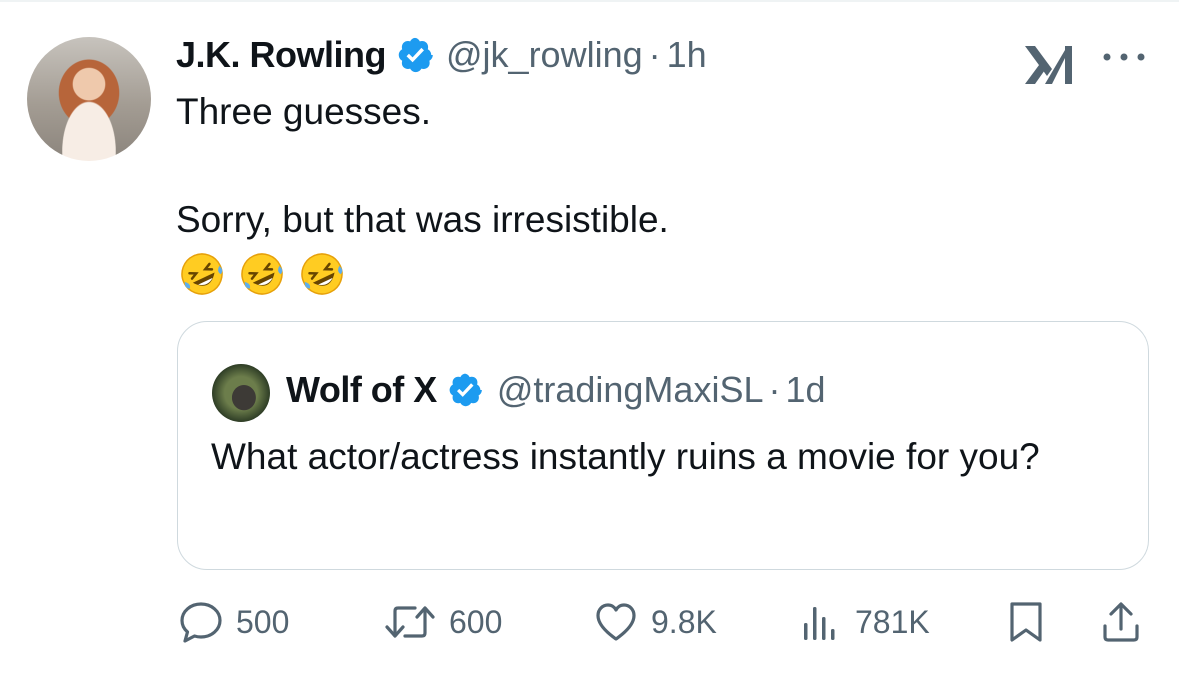  Describe the element at coordinates (442, 622) in the screenshot. I see `repost-button: 600` at that location.